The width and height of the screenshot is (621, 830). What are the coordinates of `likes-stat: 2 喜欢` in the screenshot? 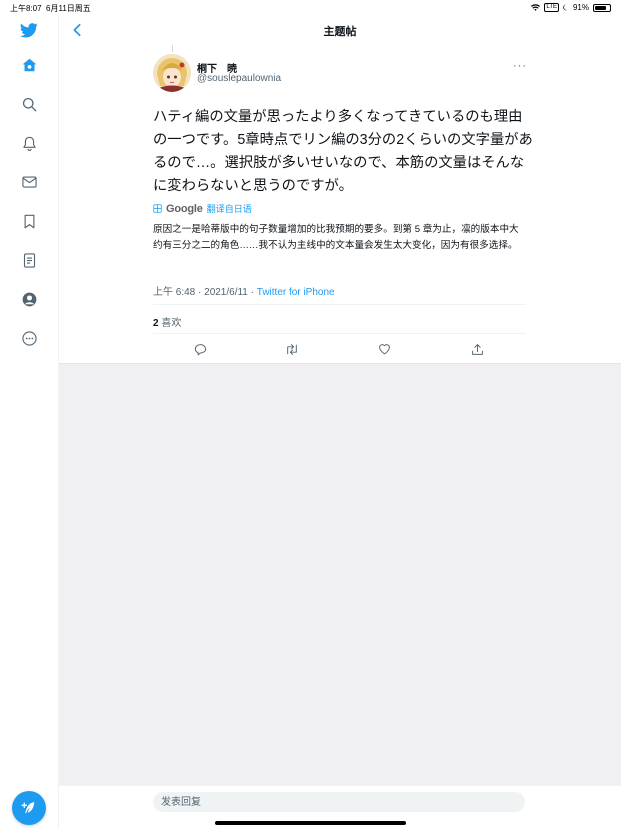 It's located at (167, 321).